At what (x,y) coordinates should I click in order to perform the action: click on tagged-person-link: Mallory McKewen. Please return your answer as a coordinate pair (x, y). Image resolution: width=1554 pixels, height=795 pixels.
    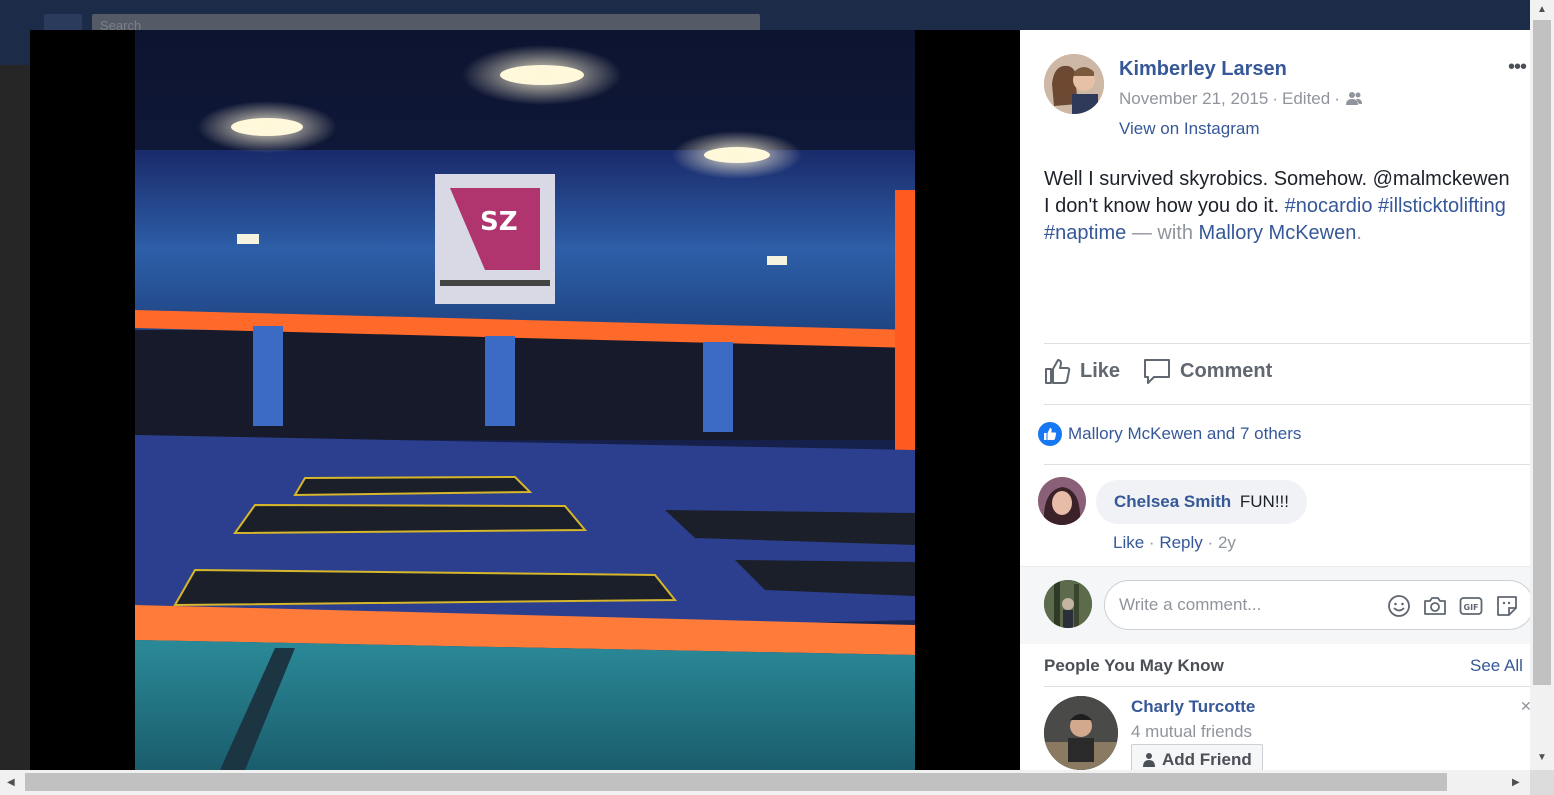
    Looking at the image, I should click on (1278, 233).